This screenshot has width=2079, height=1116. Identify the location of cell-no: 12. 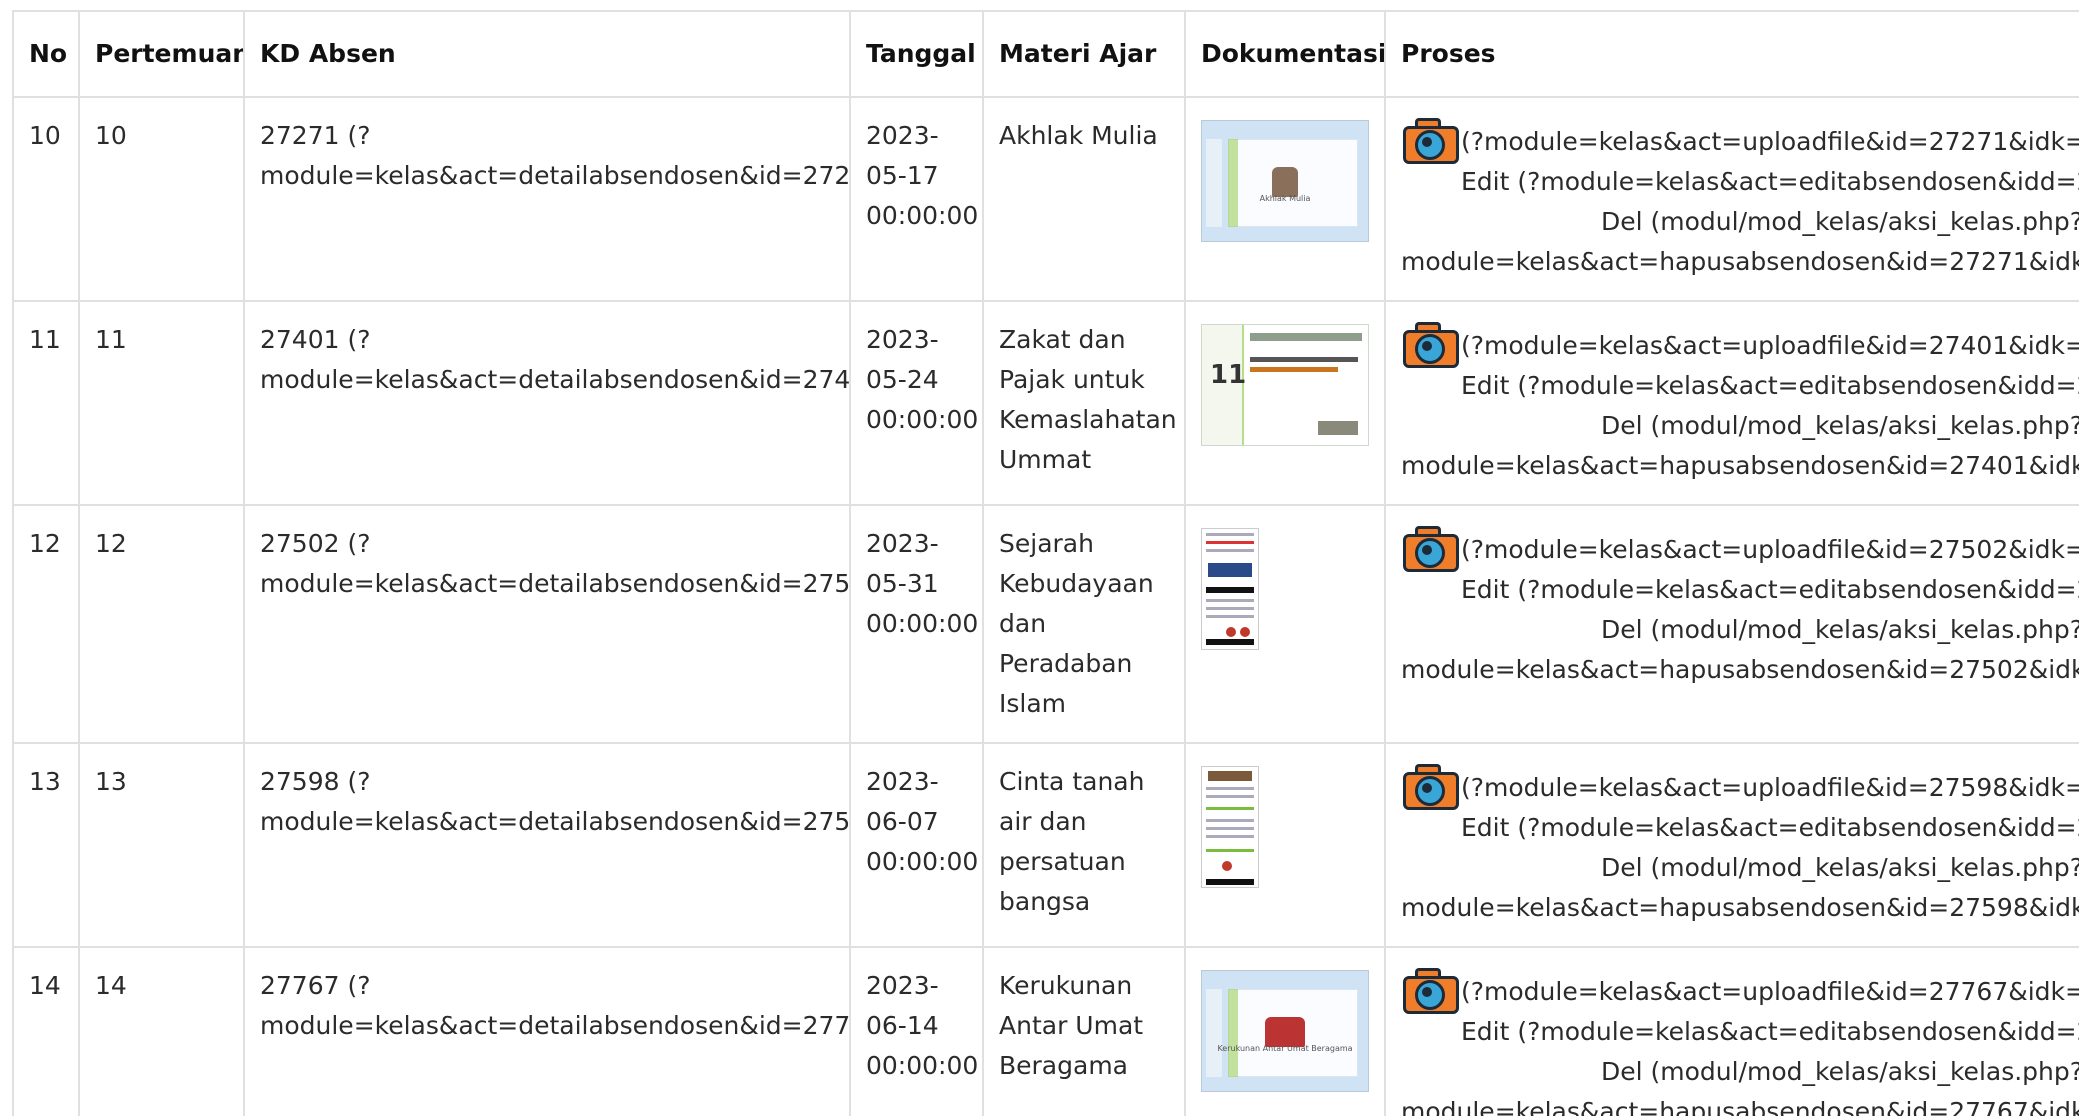
(46, 624).